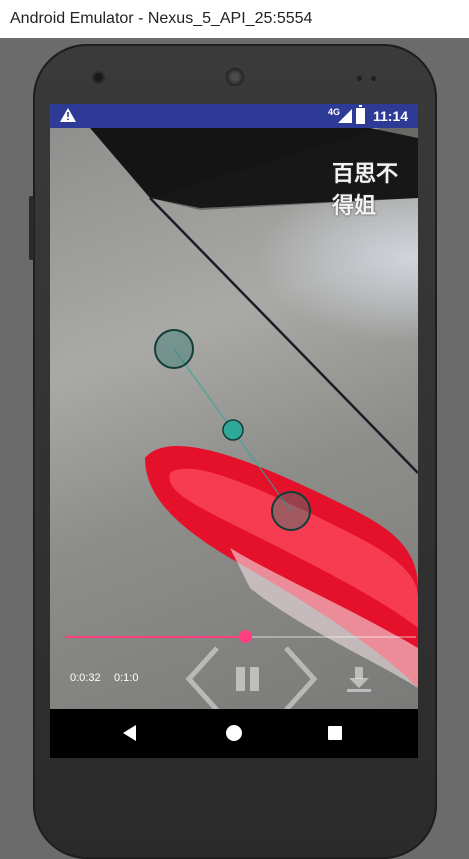  I want to click on back-icon, so click(129, 733).